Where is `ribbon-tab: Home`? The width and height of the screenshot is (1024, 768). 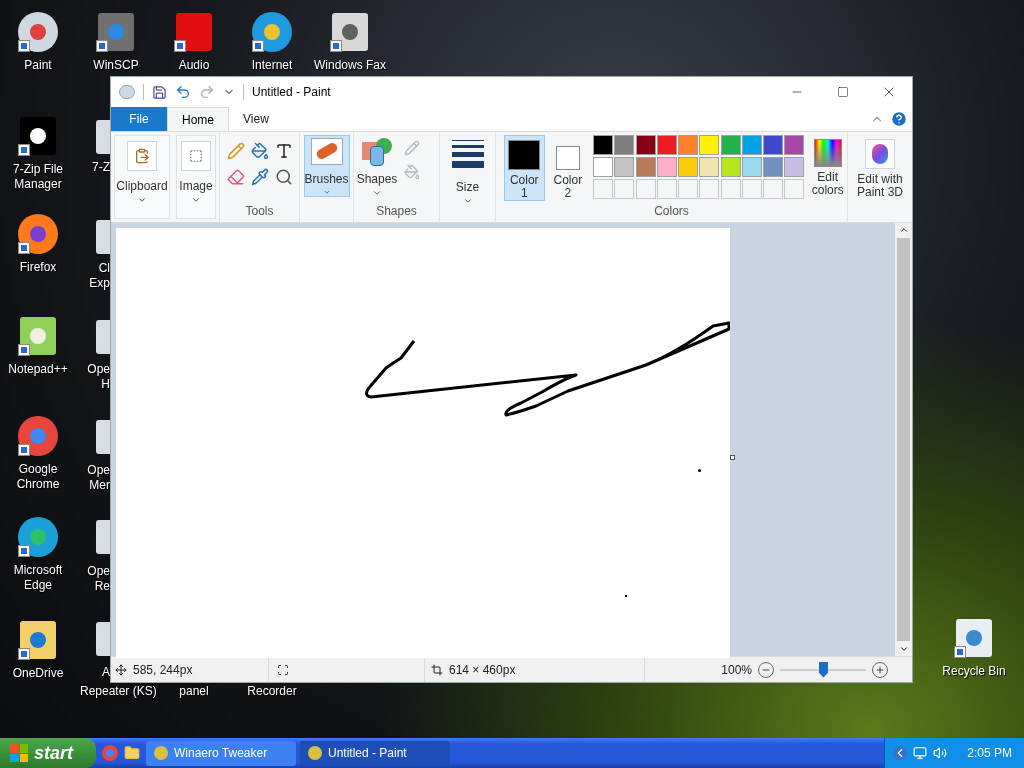
ribbon-tab: Home is located at coordinates (198, 119).